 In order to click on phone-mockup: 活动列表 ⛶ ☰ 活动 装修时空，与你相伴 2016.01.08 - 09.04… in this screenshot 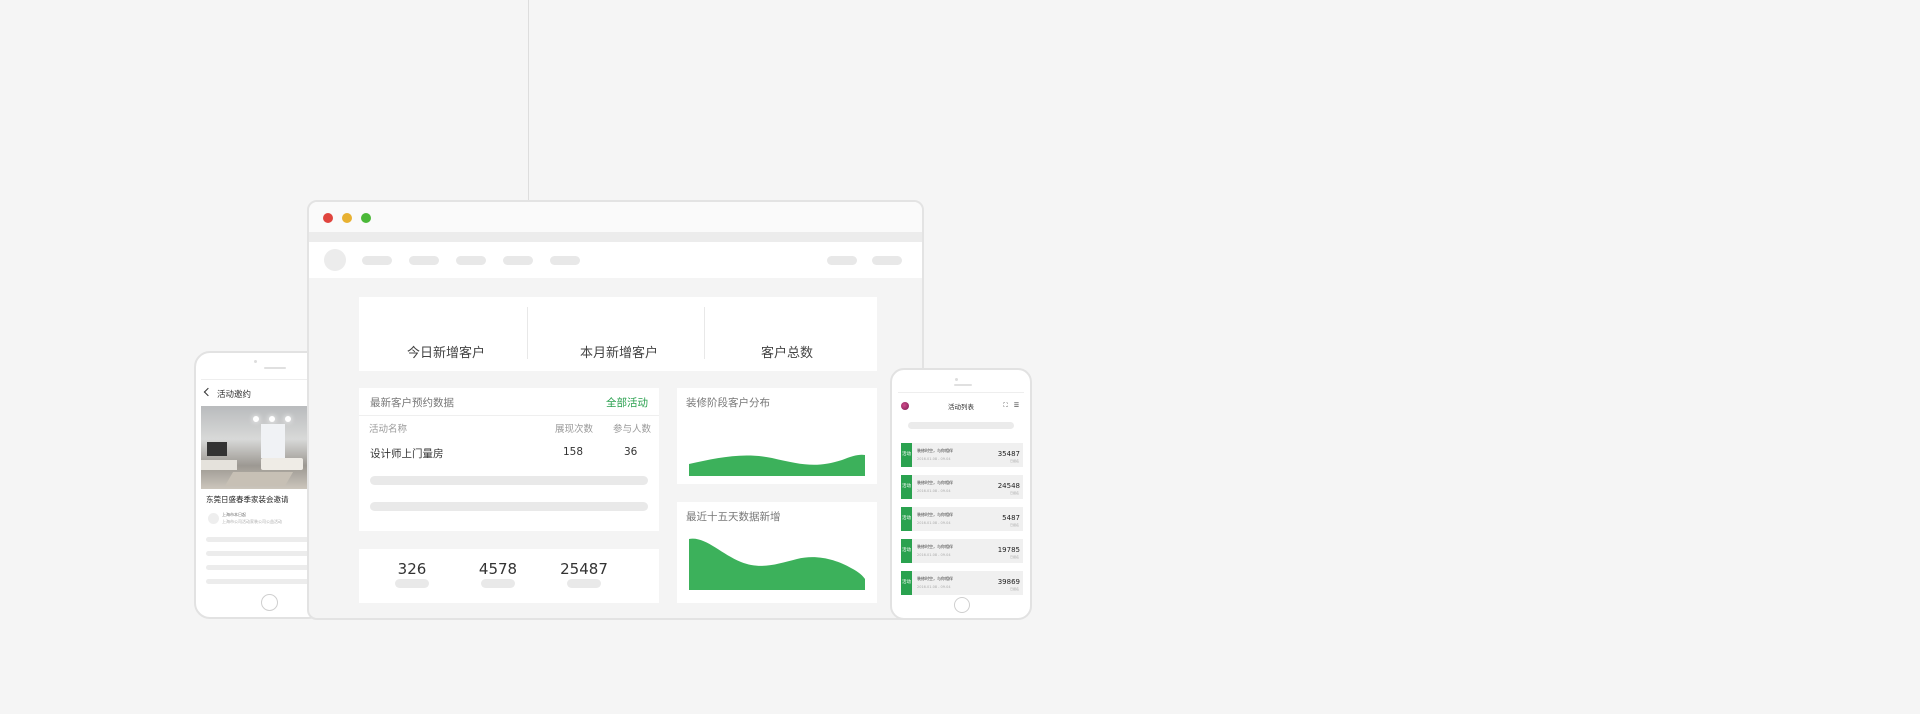, I will do `click(961, 494)`.